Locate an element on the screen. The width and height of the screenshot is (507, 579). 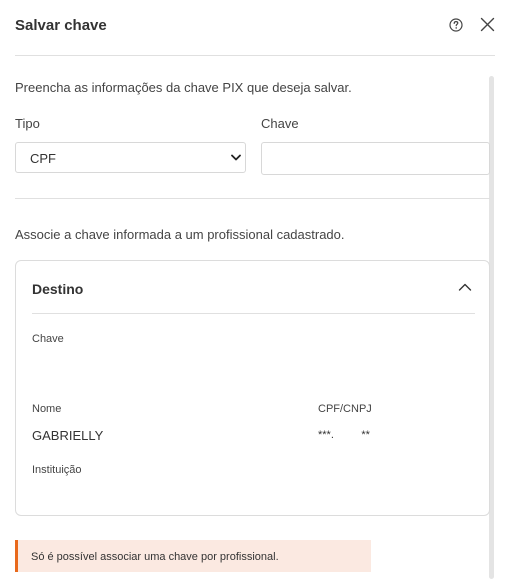
help-circle-icon is located at coordinates (456, 25).